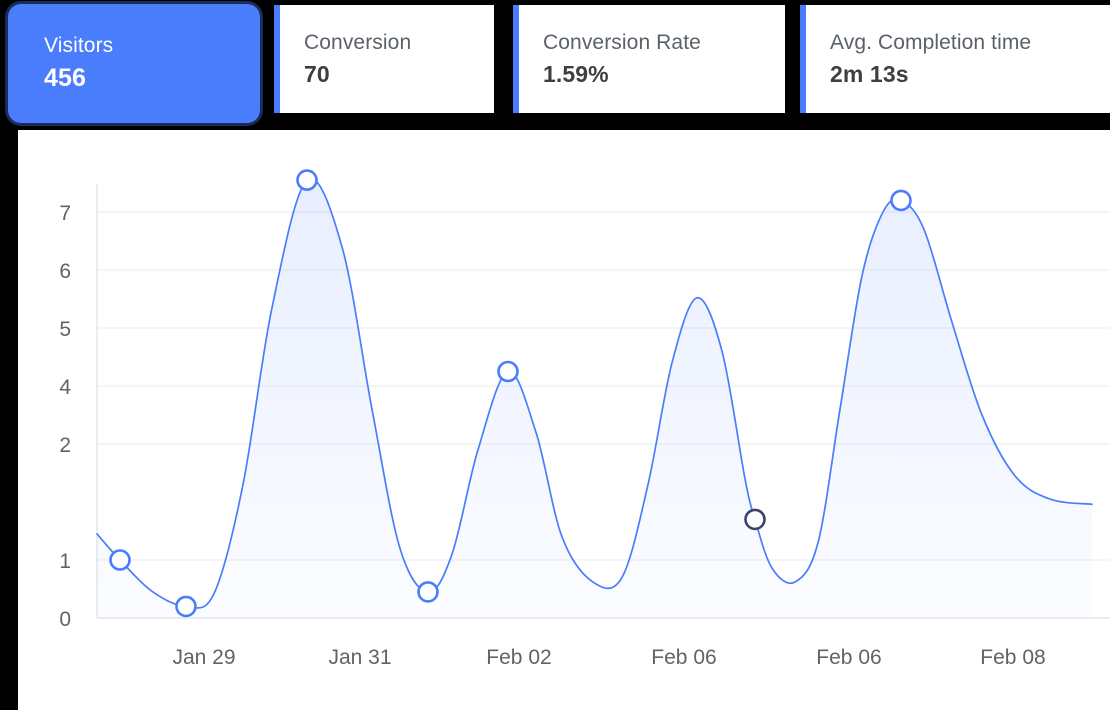  I want to click on x-axis-tick-label: Jan 29, so click(203, 657).